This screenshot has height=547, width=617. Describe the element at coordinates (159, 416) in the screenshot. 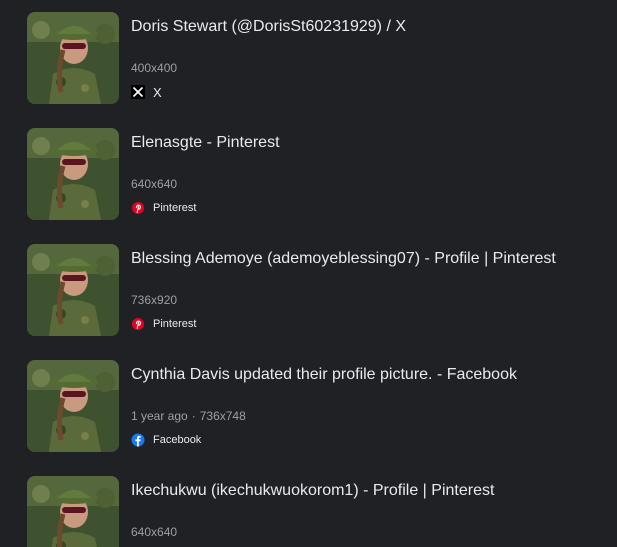

I see `result-age: 1 year ago` at that location.